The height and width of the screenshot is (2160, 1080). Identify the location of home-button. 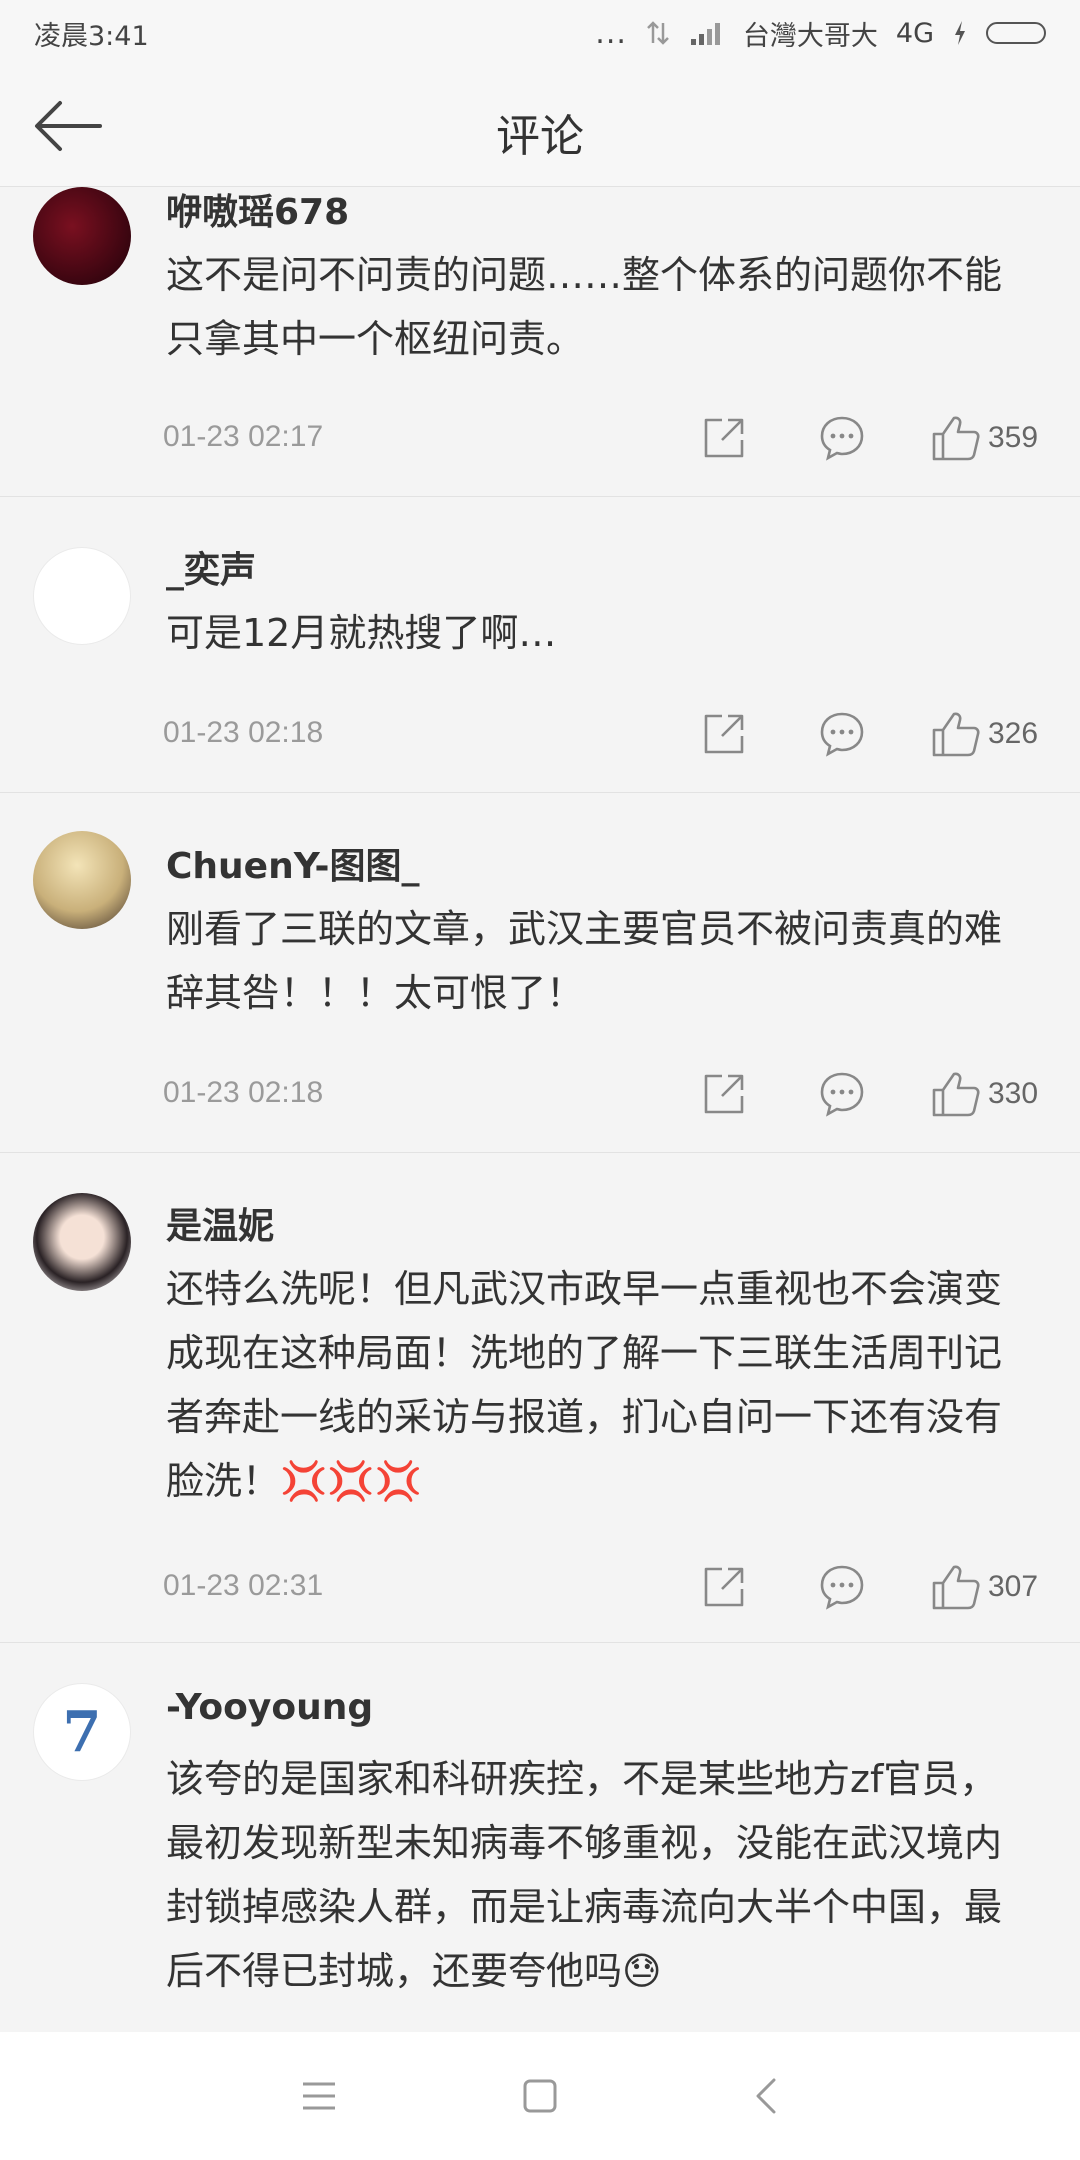
(540, 2096).